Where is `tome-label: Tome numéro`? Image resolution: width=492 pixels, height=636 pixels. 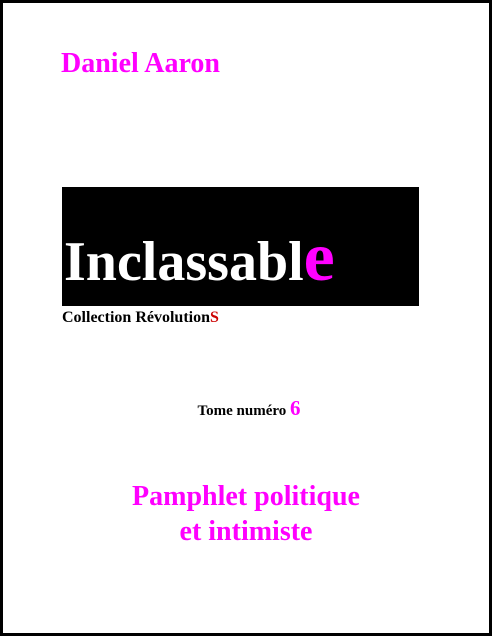
tome-label: Tome numéro is located at coordinates (242, 411).